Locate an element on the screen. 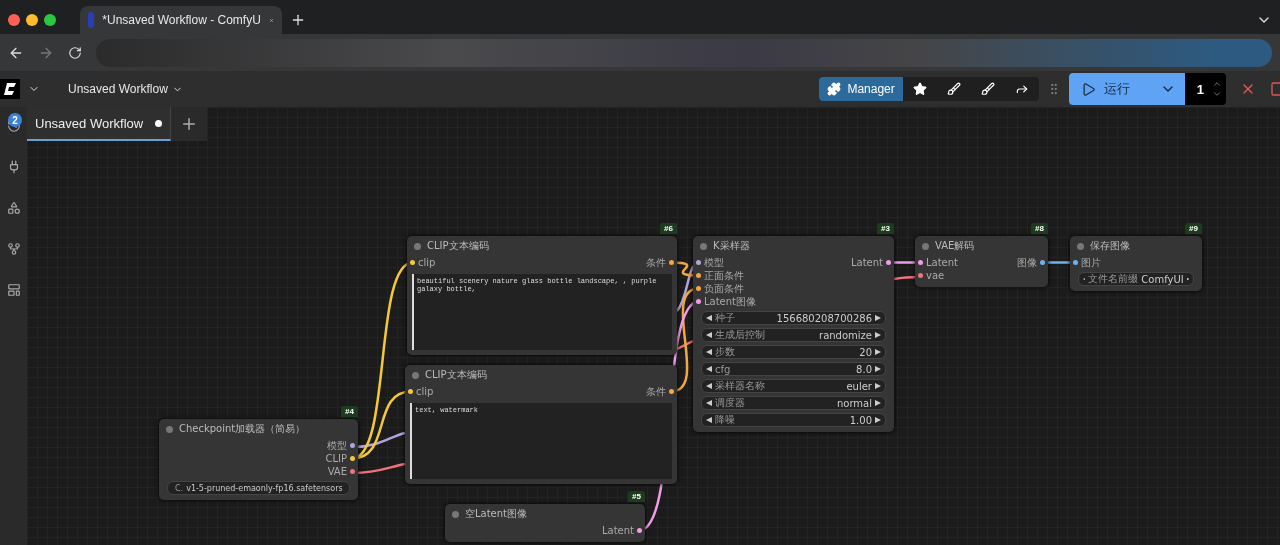  node-id-badge: #5 is located at coordinates (636, 496).